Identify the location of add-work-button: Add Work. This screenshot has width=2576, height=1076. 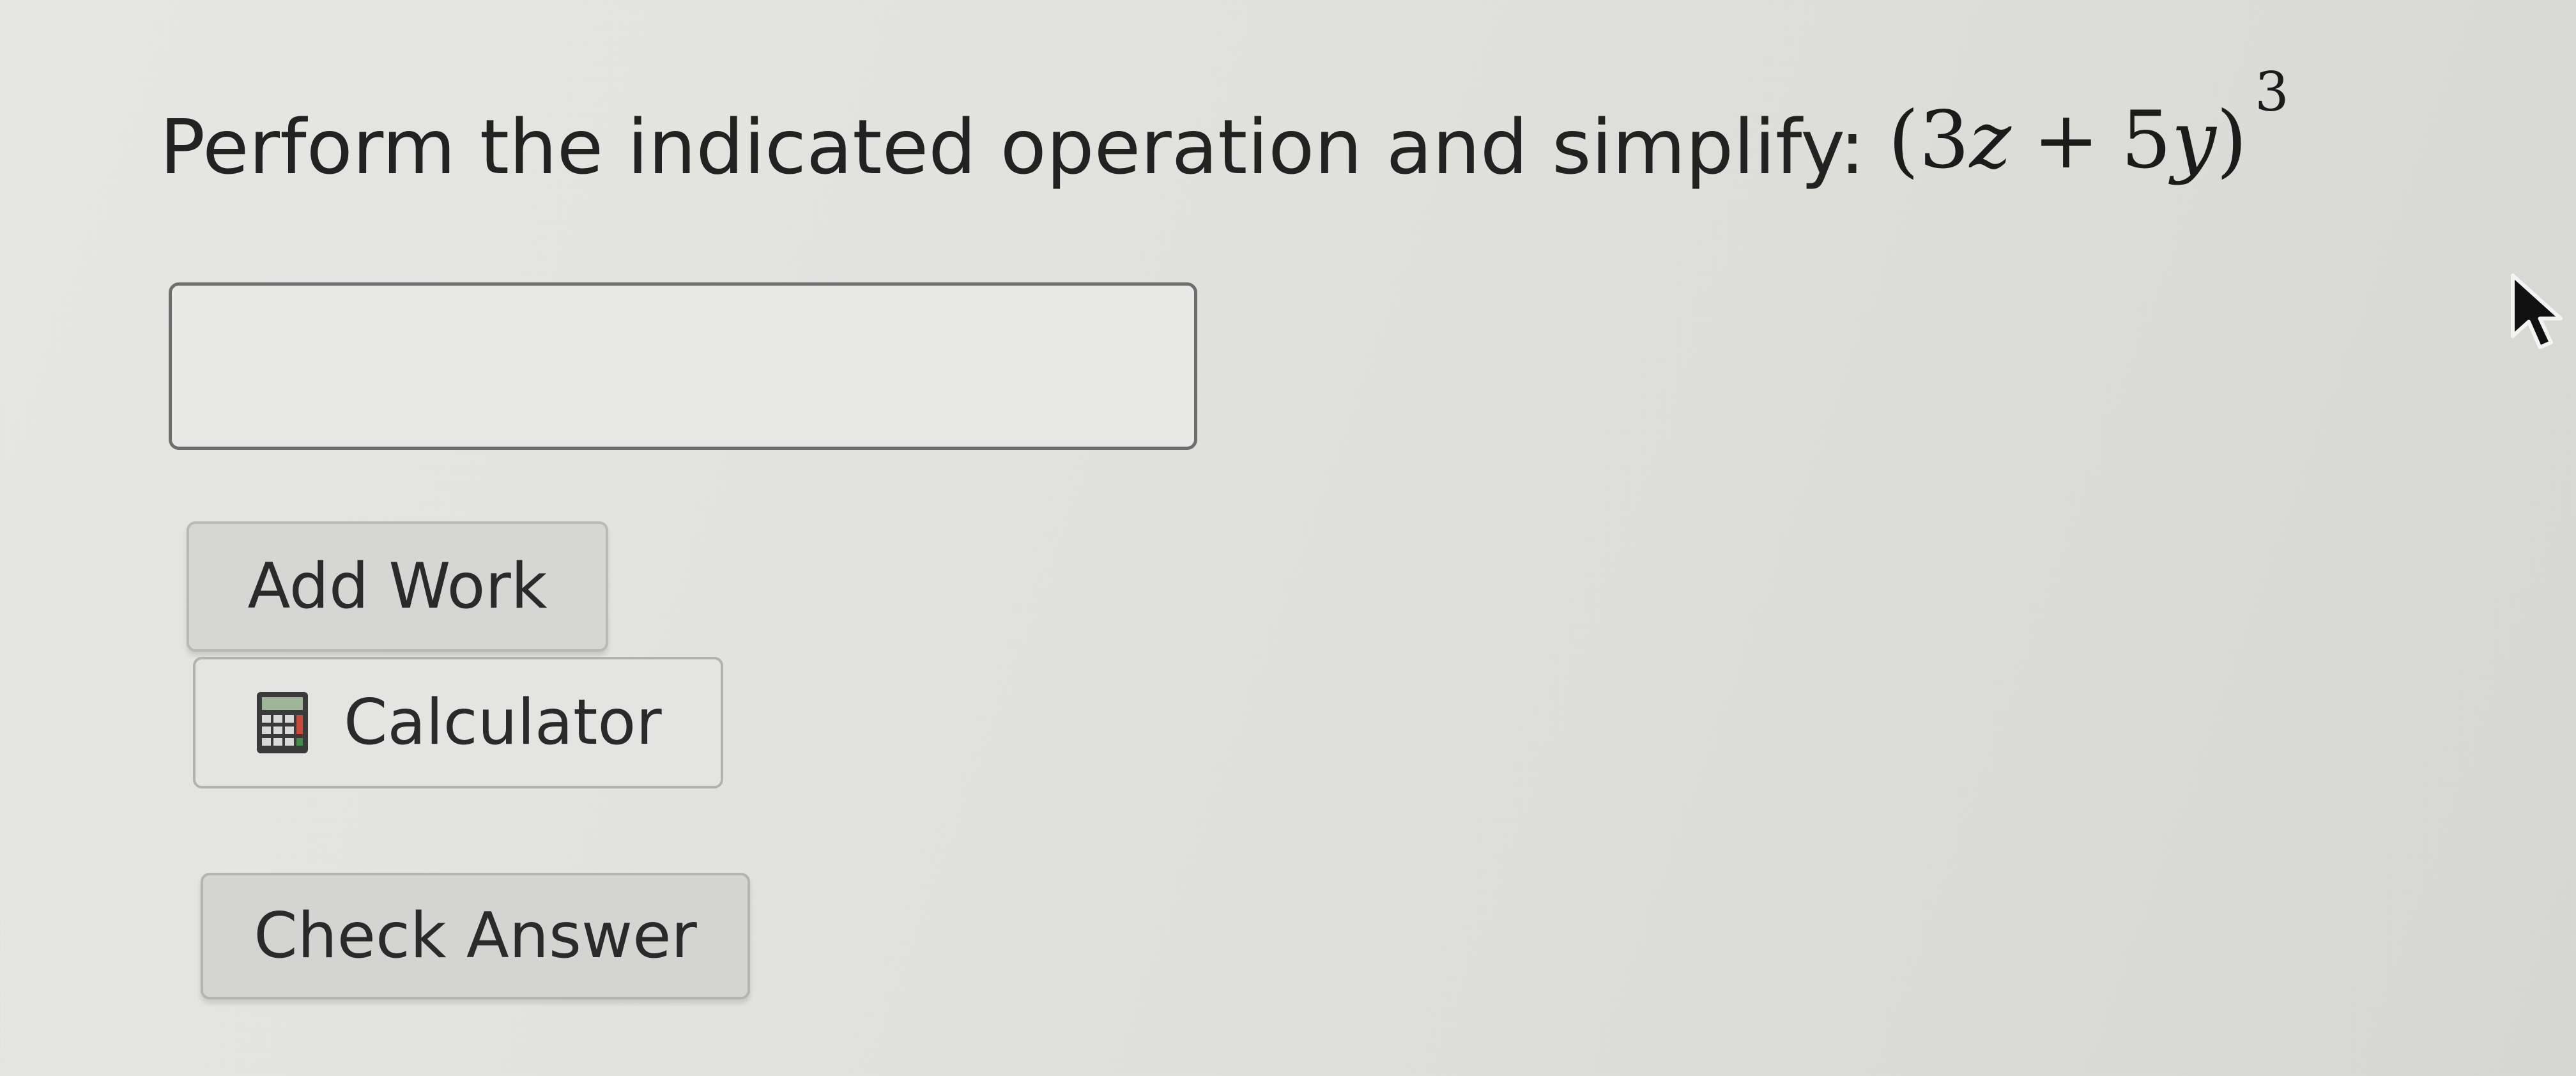
(397, 587).